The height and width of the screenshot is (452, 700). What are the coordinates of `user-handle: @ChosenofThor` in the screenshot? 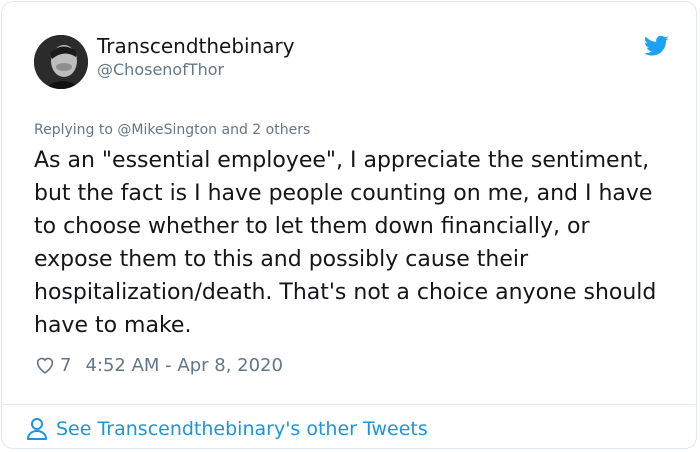 It's located at (160, 69).